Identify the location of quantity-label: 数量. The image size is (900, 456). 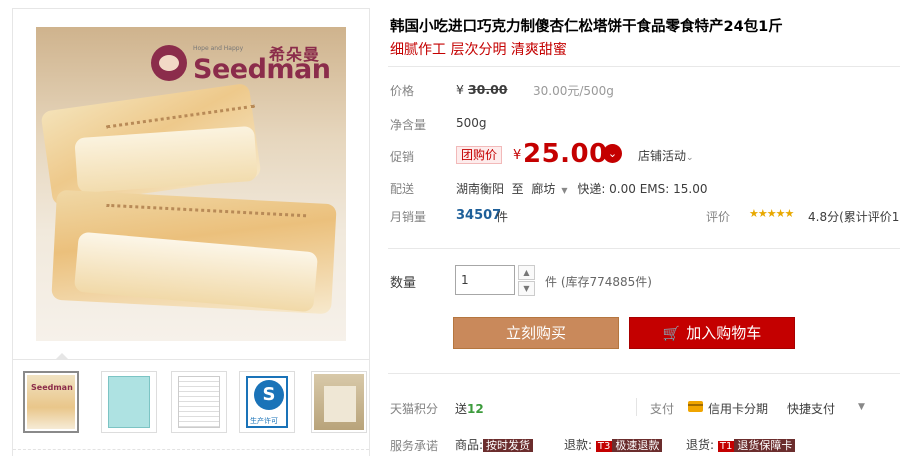
(403, 283).